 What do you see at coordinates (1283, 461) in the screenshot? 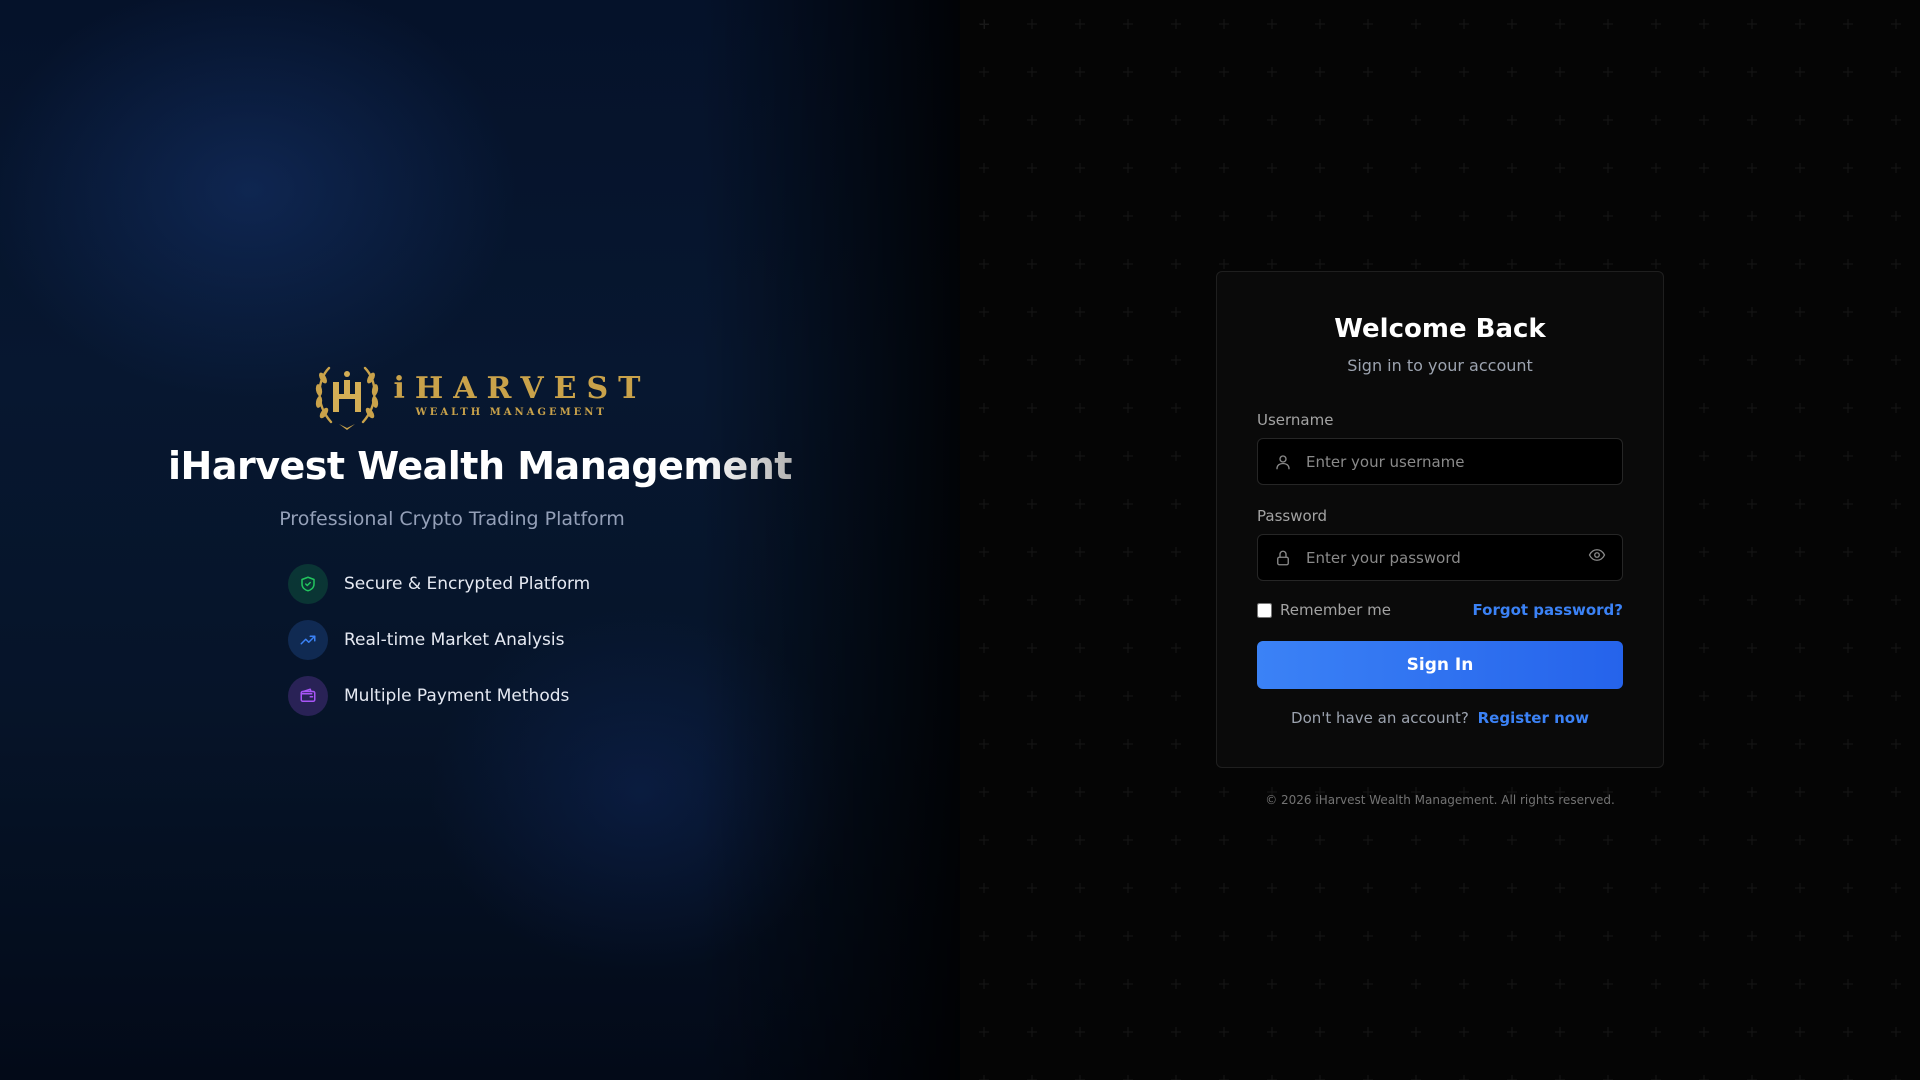
I see `user-icon` at bounding box center [1283, 461].